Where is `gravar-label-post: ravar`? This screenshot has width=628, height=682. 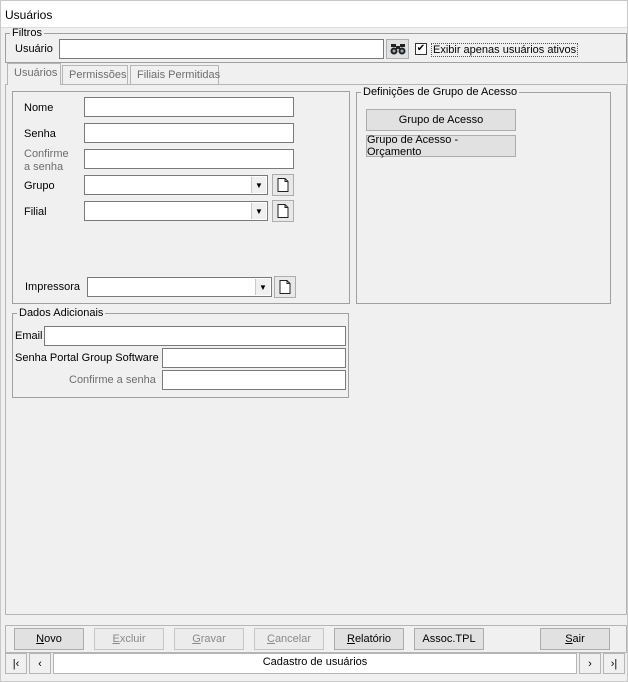
gravar-label-post: ravar is located at coordinates (213, 639).